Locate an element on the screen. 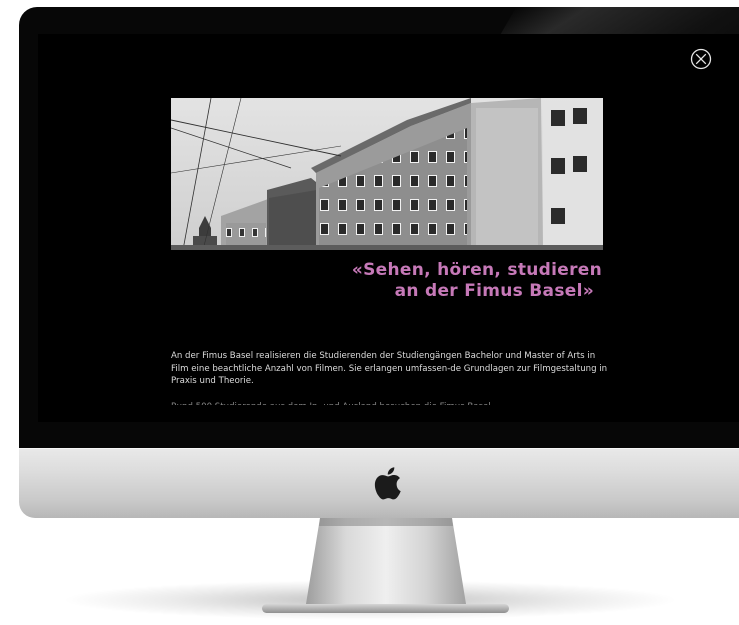  headline-line-2: an der Fimus Basel» is located at coordinates (452, 291).